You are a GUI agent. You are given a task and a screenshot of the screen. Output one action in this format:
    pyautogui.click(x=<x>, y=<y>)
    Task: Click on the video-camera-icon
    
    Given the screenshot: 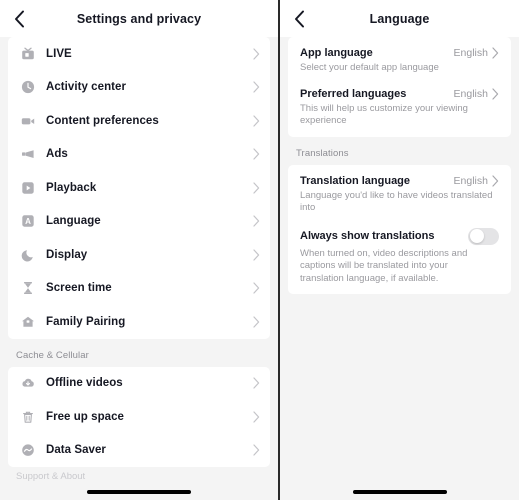 What is the action you would take?
    pyautogui.click(x=28, y=121)
    